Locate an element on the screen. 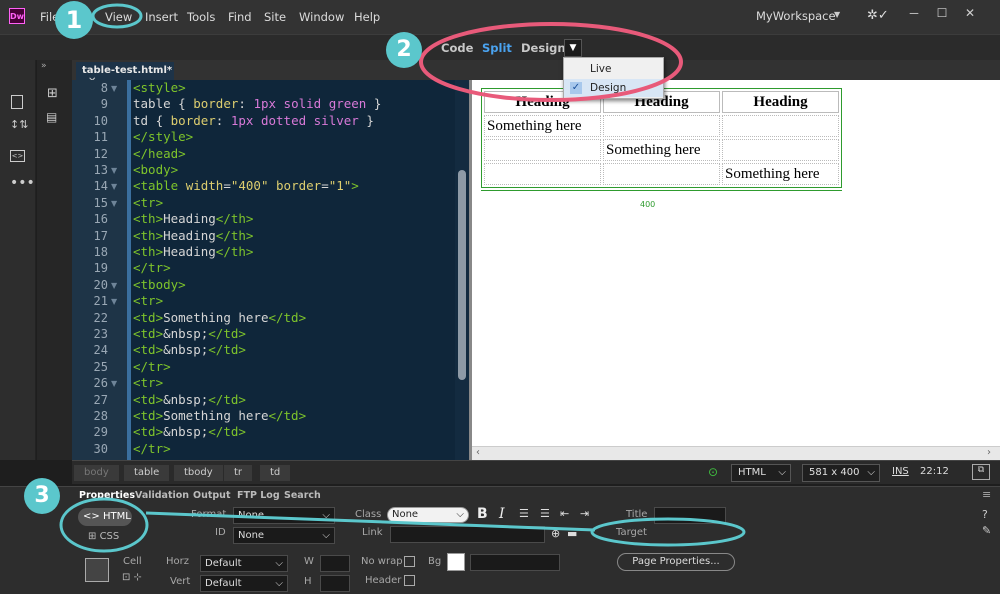 The height and width of the screenshot is (594, 1000). html-panel-highlight is located at coordinates (104, 525).